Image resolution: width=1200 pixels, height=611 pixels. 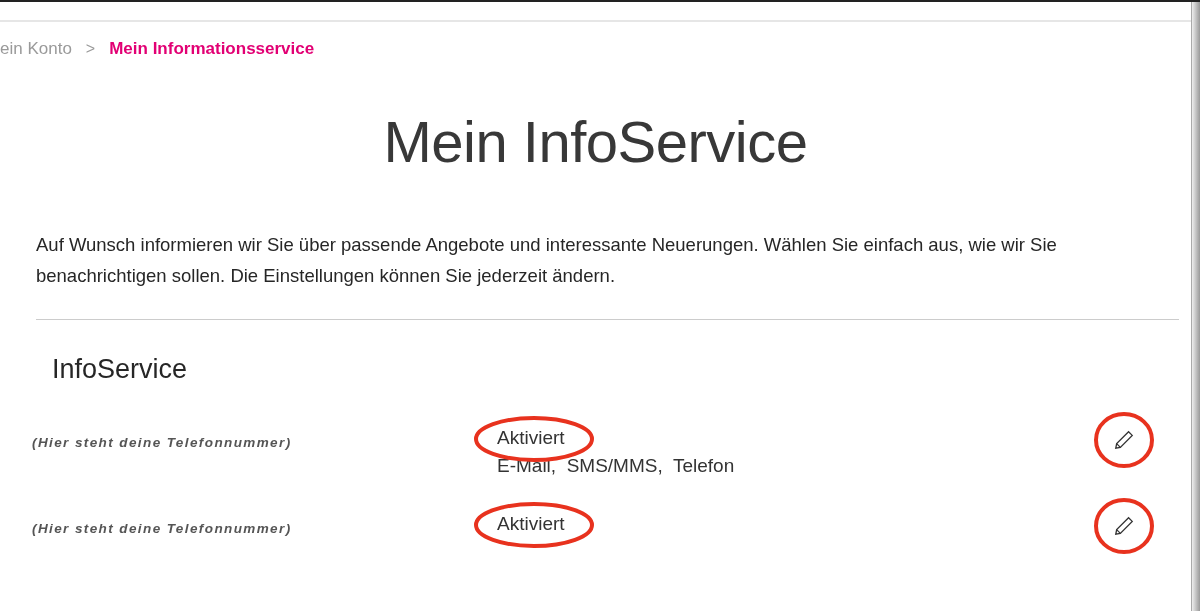 What do you see at coordinates (547, 260) in the screenshot?
I see `intro-text: Auf Wunsch informieren wir Sie über passende Angebote und interessante Neuerungen. Wählen Sie einfach aus, wie wir Sie benachrichtigen sollen. Die Einstellungen können Sie jederzeit ändern.` at bounding box center [547, 260].